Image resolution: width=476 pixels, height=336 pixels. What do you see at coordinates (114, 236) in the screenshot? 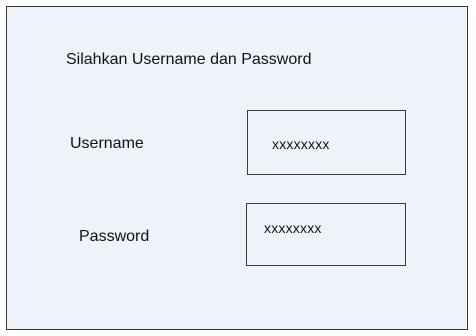
I see `password-label: Password` at bounding box center [114, 236].